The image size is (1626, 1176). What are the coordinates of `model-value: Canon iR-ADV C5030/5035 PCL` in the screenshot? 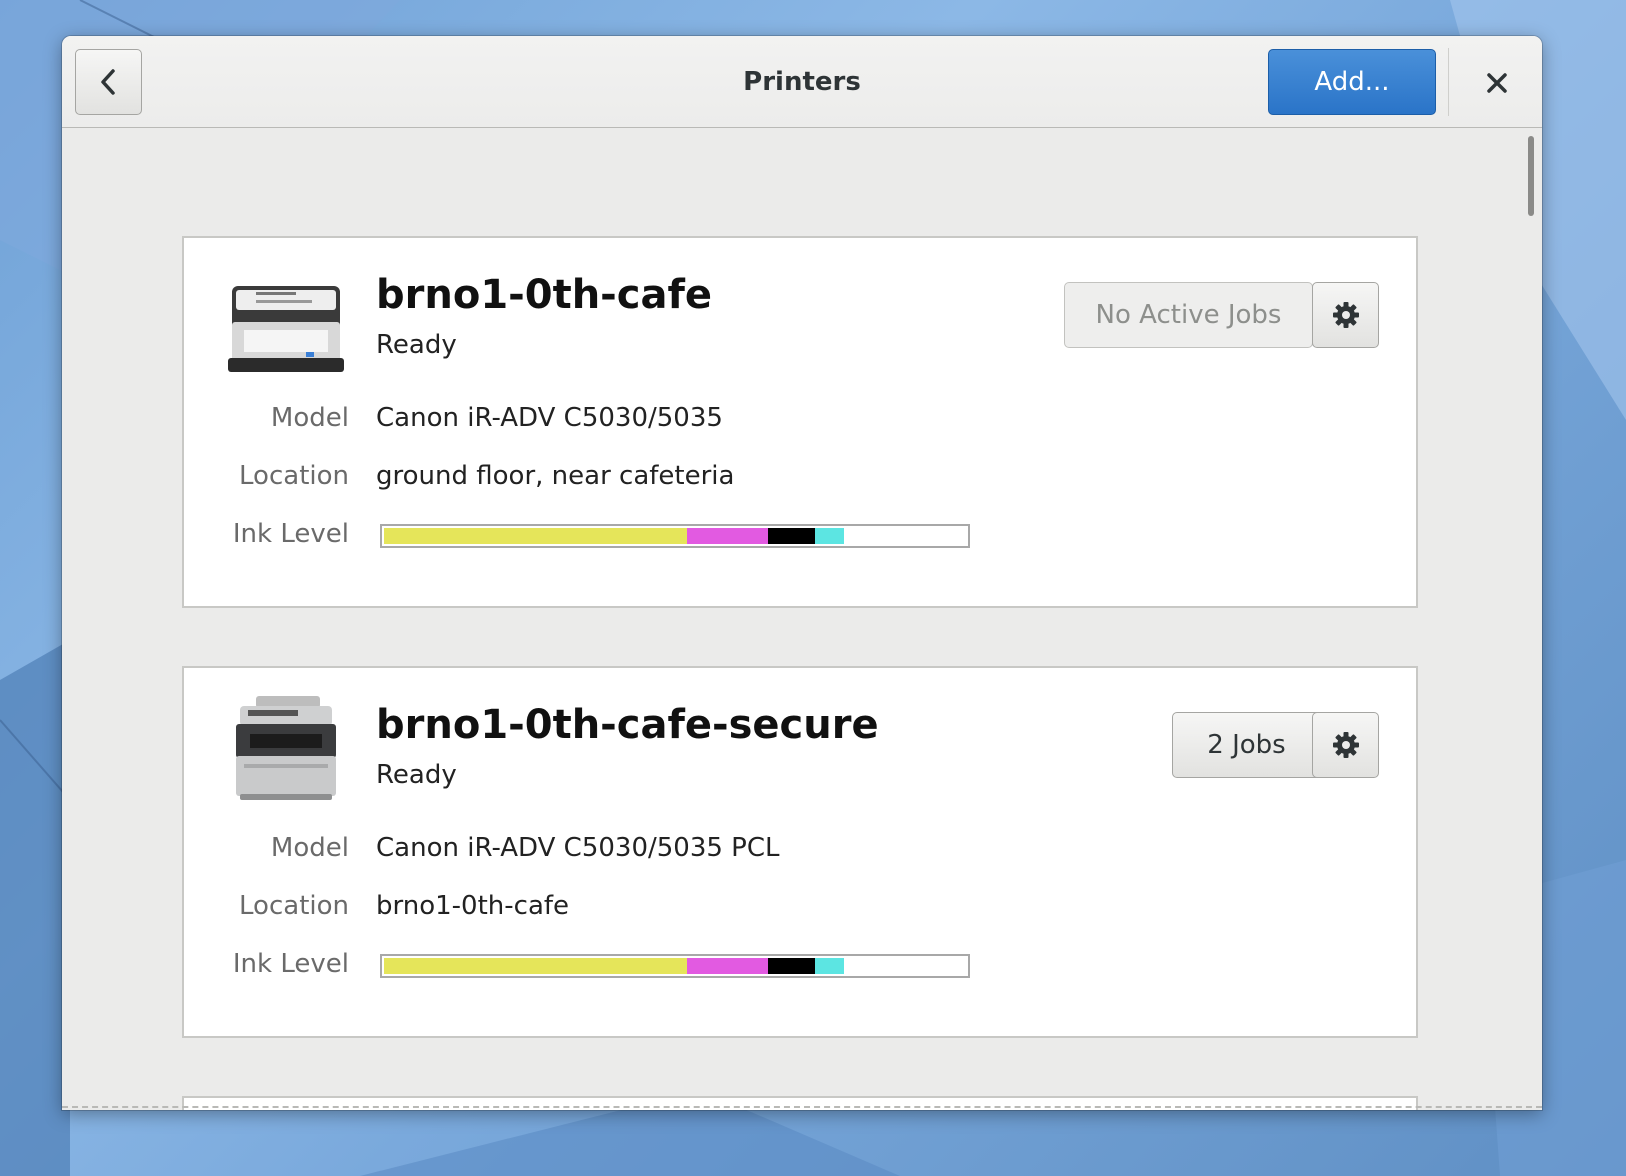 It's located at (578, 848).